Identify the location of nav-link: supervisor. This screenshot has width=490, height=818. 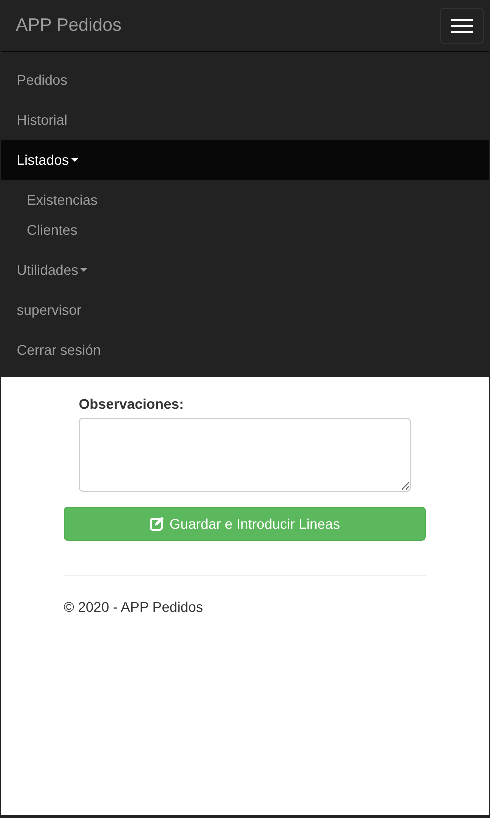
(245, 310).